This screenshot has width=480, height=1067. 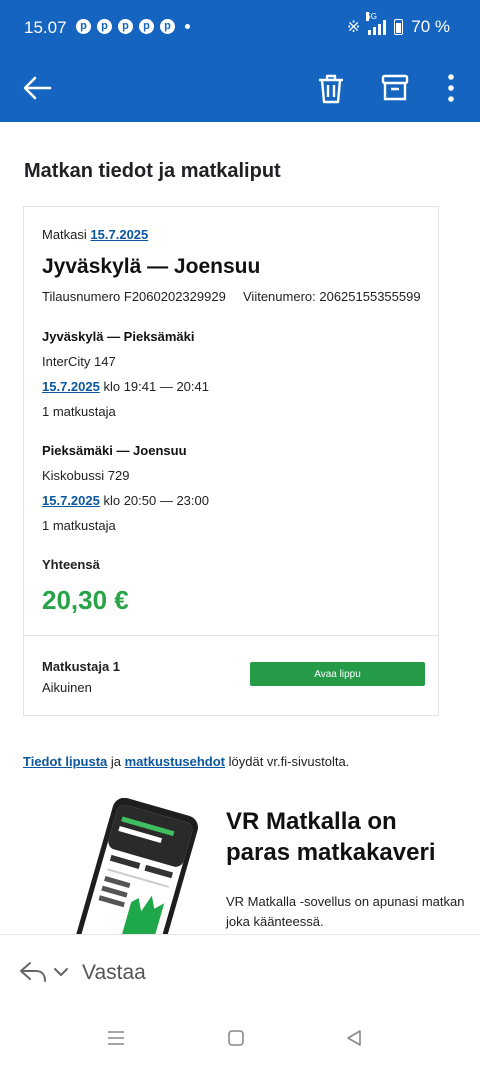 I want to click on reference-number: Viitenumero: 20625155355599, so click(x=332, y=296).